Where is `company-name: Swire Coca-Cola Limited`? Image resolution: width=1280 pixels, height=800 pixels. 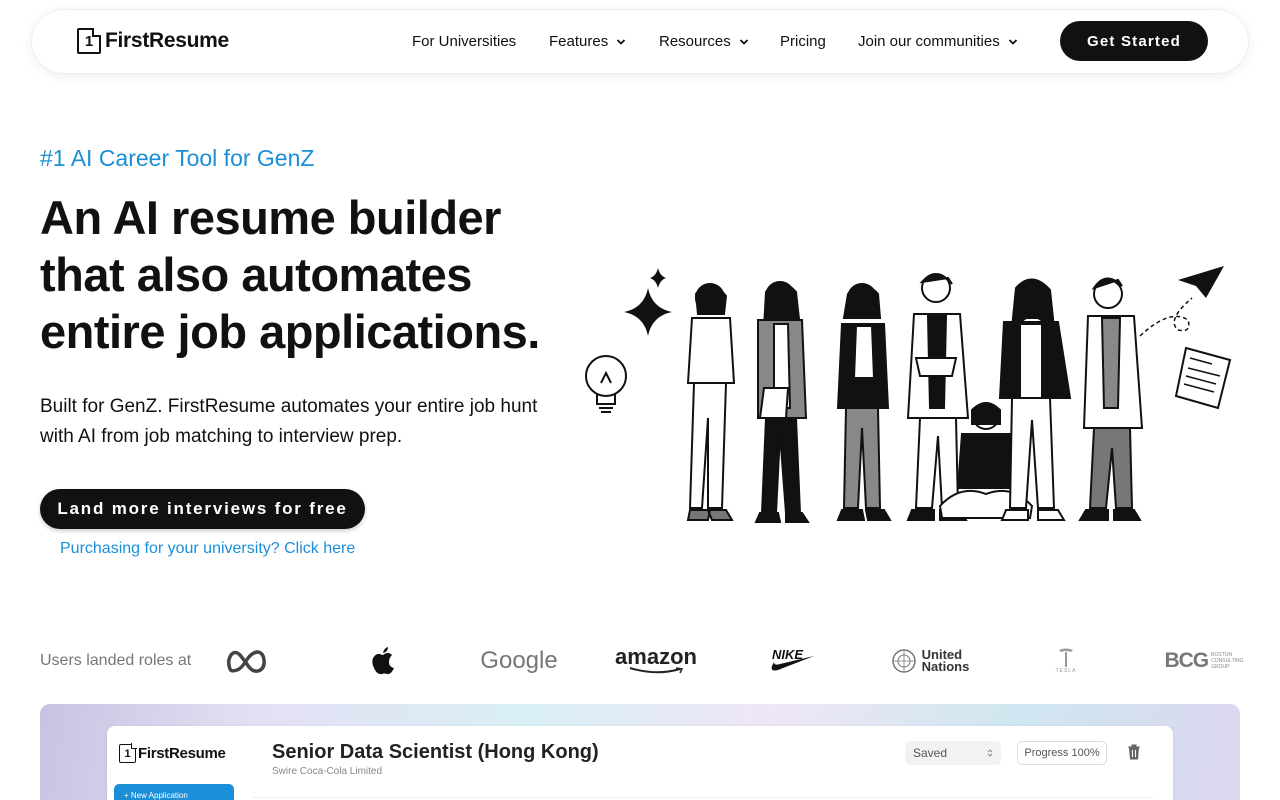
company-name: Swire Coca-Cola Limited is located at coordinates (327, 771).